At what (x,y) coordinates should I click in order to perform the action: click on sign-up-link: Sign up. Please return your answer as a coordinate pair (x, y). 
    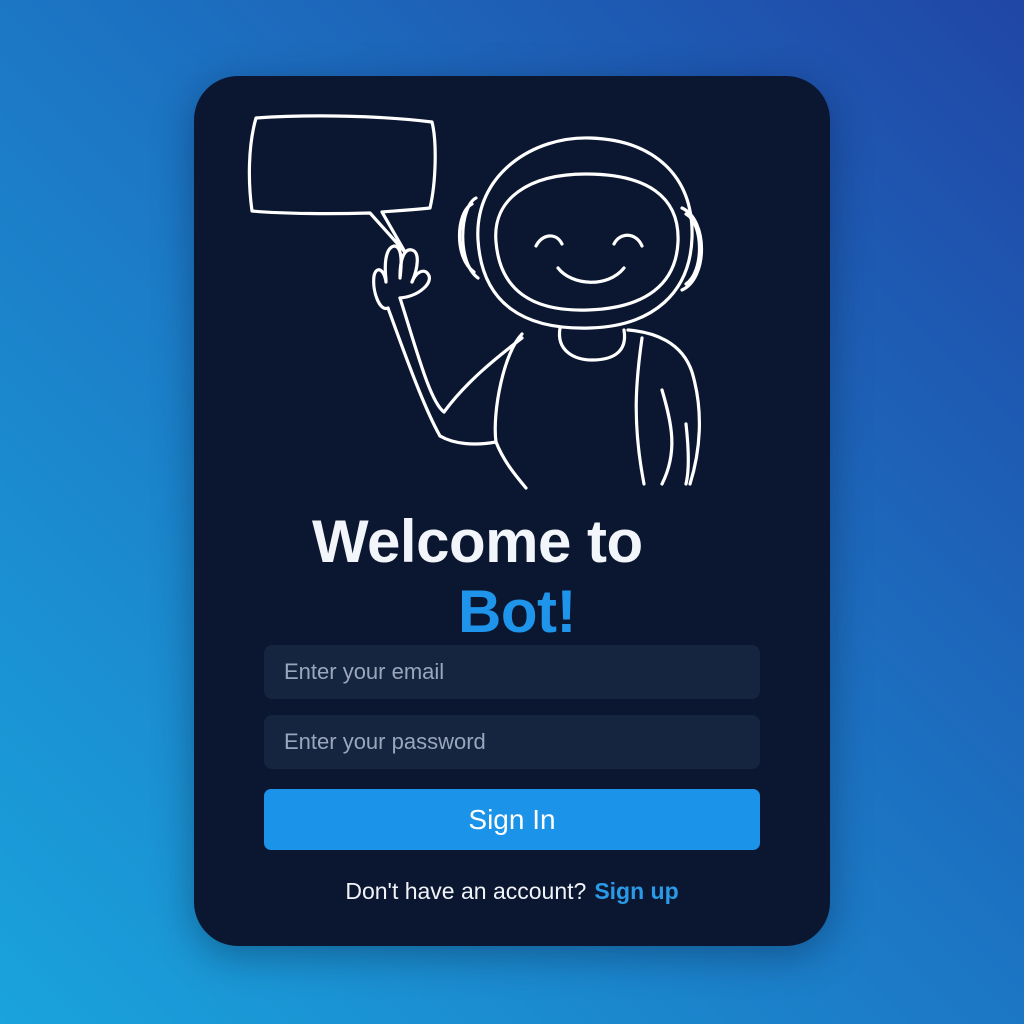
    Looking at the image, I should click on (636, 891).